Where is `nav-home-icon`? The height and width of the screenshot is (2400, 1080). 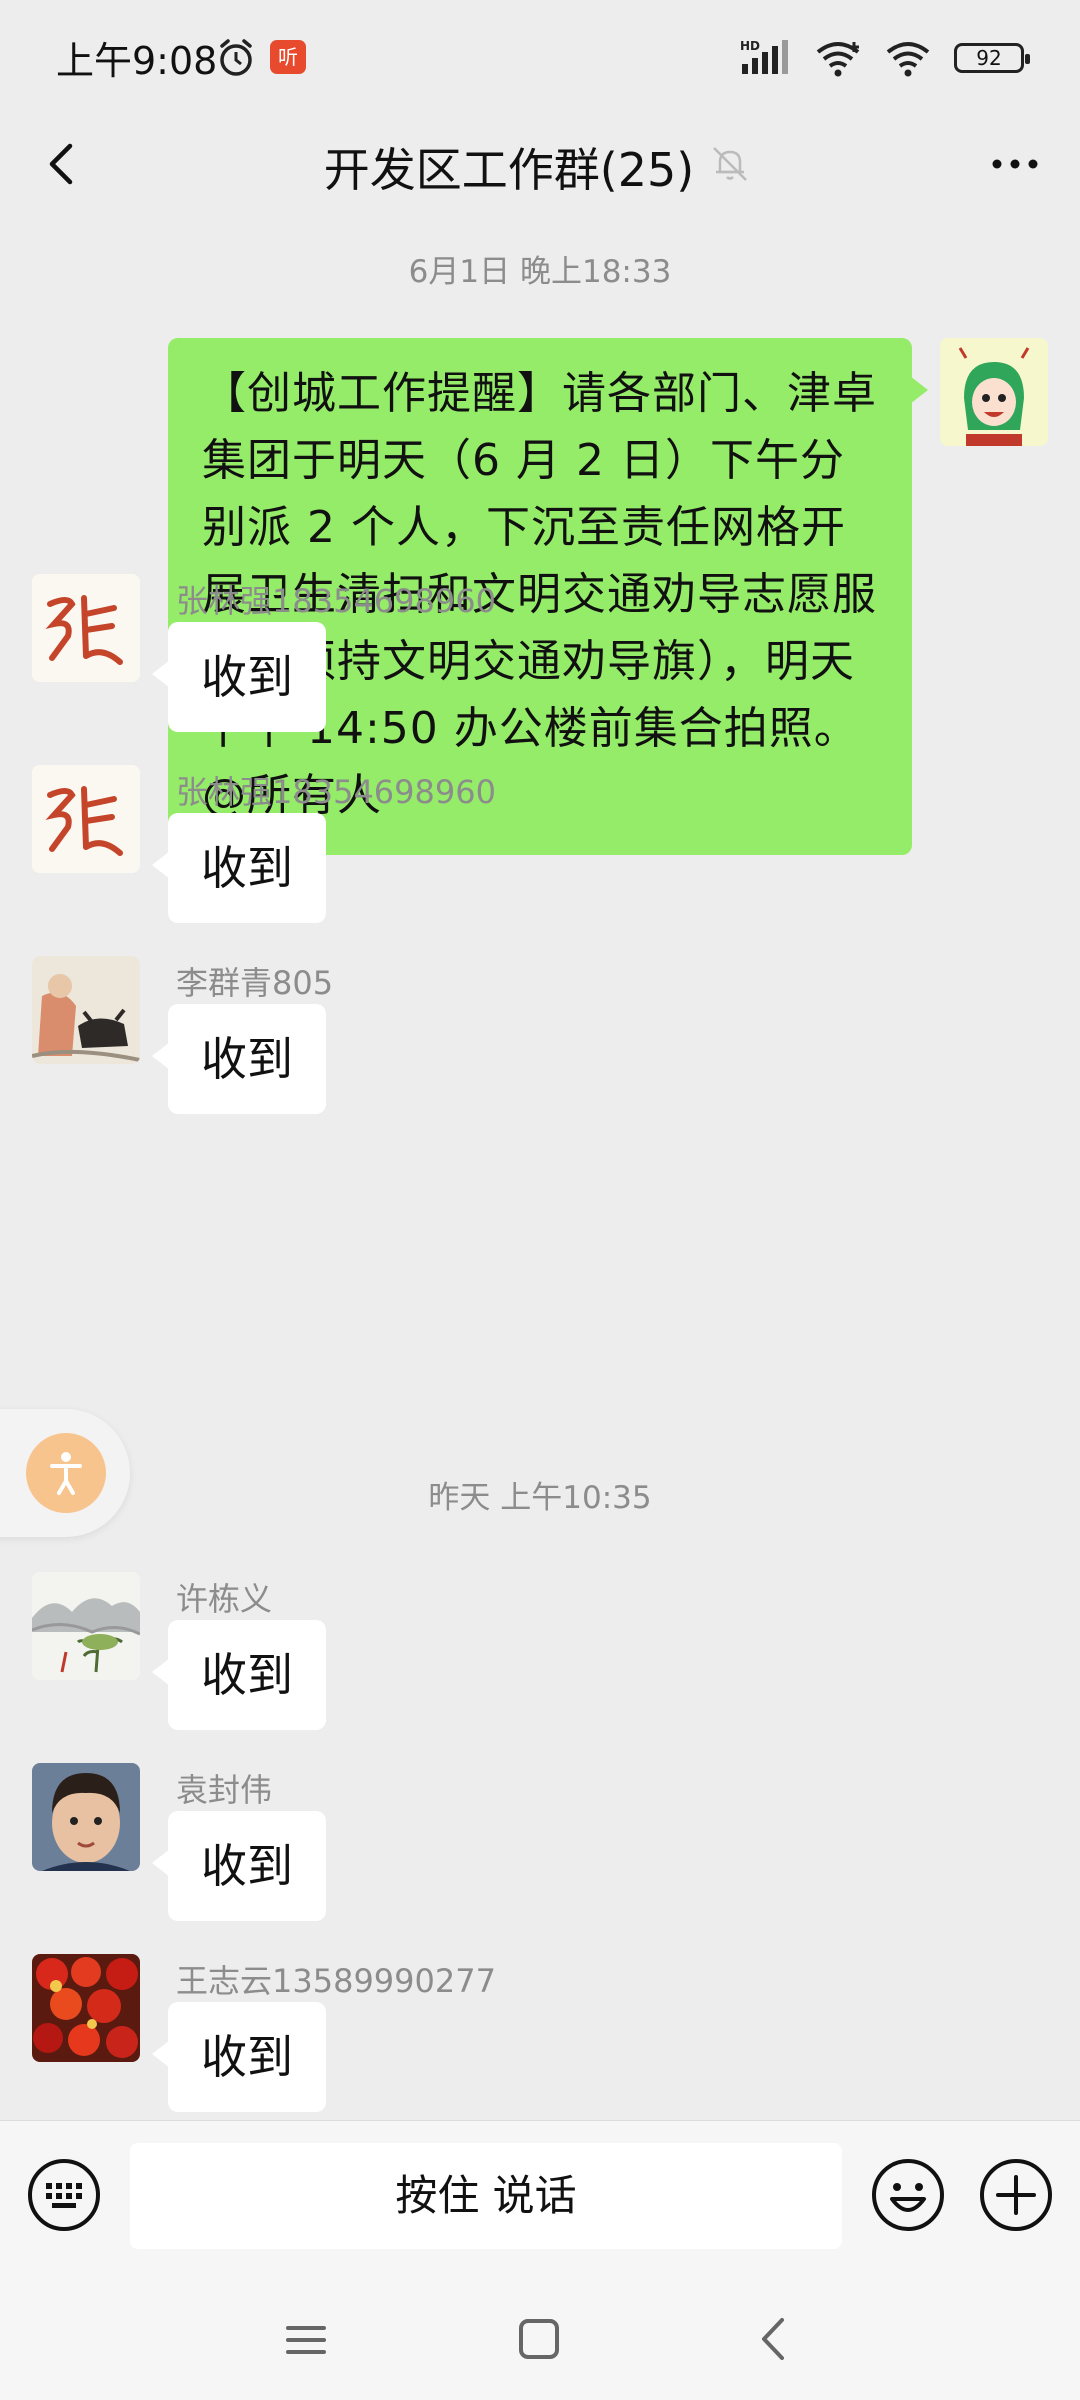
nav-home-icon is located at coordinates (539, 2339).